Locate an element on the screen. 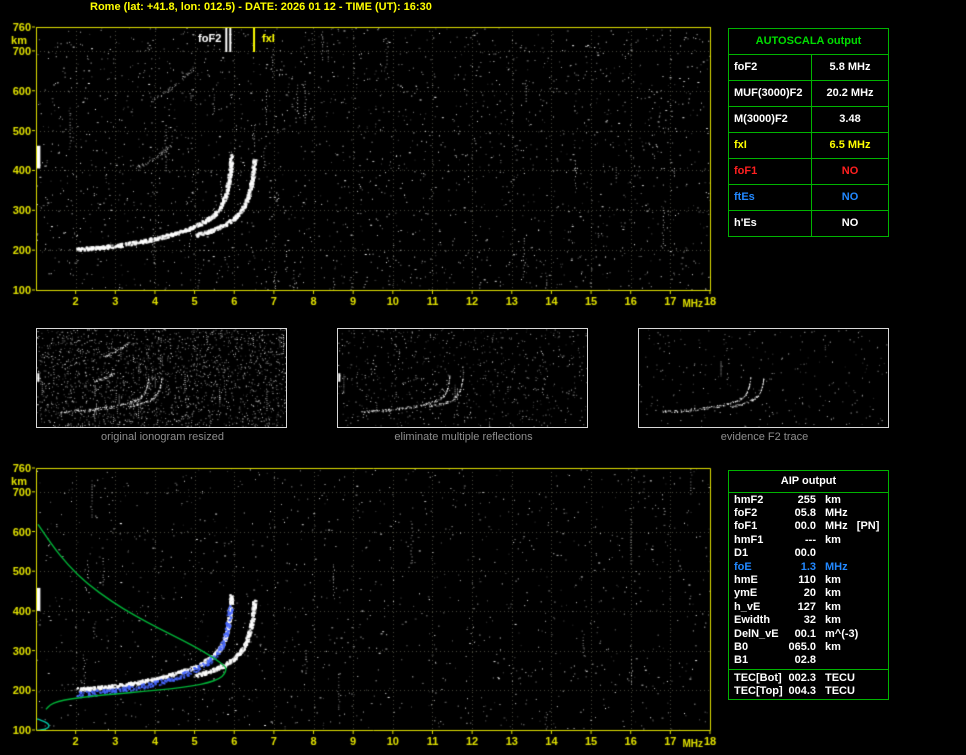 This screenshot has height=755, width=966. table-row-b1: B1 02.8 is located at coordinates (808, 660).